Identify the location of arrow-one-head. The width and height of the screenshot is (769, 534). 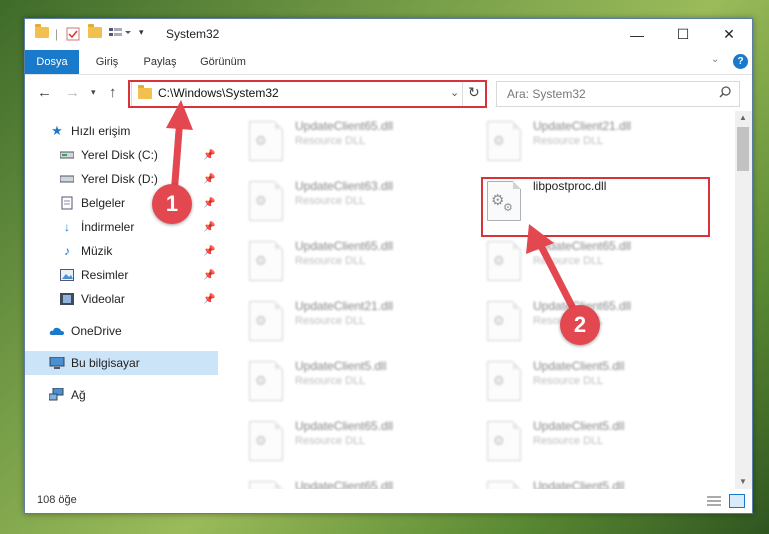
(179, 115).